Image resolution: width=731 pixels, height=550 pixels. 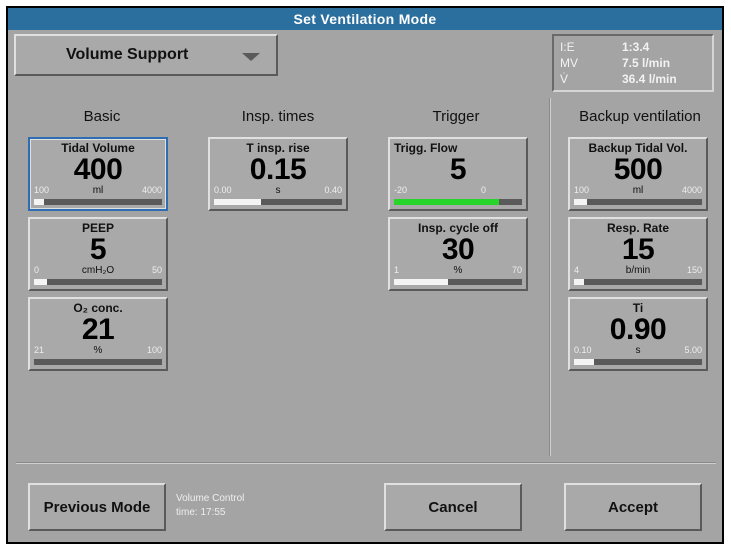 I want to click on status-readout: I:E 1:3.4 MV 7.5 l/min V̇ 36.4 l/min, so click(x=633, y=63).